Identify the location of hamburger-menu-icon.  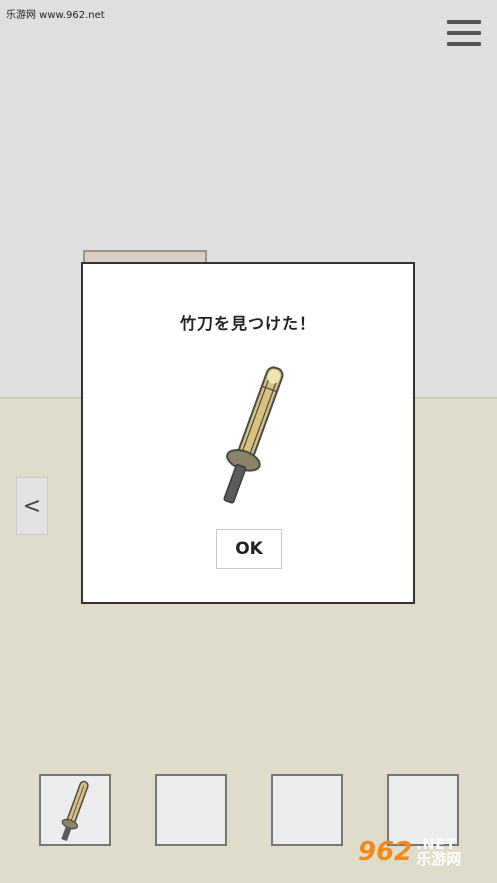
(464, 33).